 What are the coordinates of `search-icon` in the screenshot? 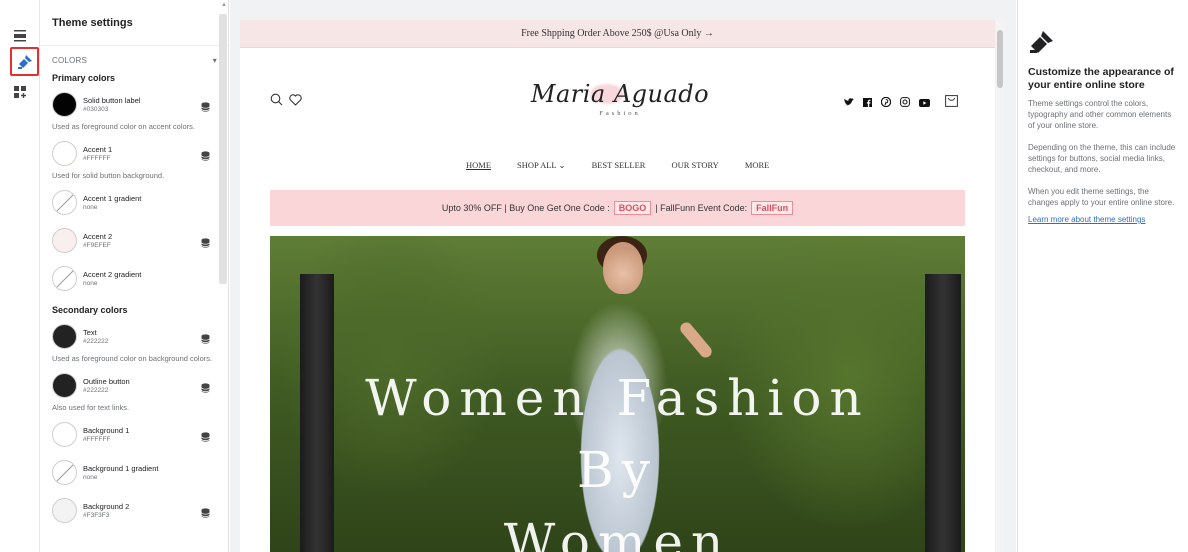 It's located at (276, 102).